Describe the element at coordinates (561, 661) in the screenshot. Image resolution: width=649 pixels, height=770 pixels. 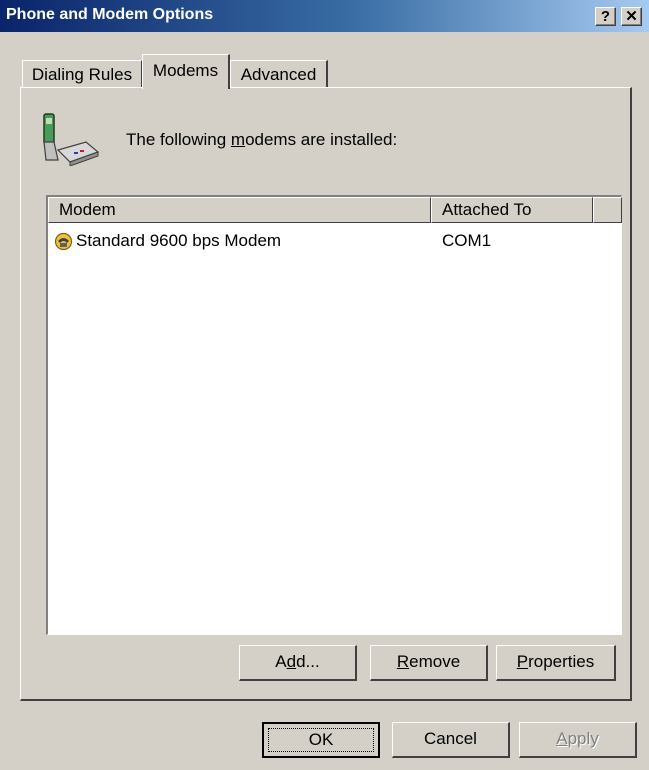
I see `properties-label-post: roperties` at that location.